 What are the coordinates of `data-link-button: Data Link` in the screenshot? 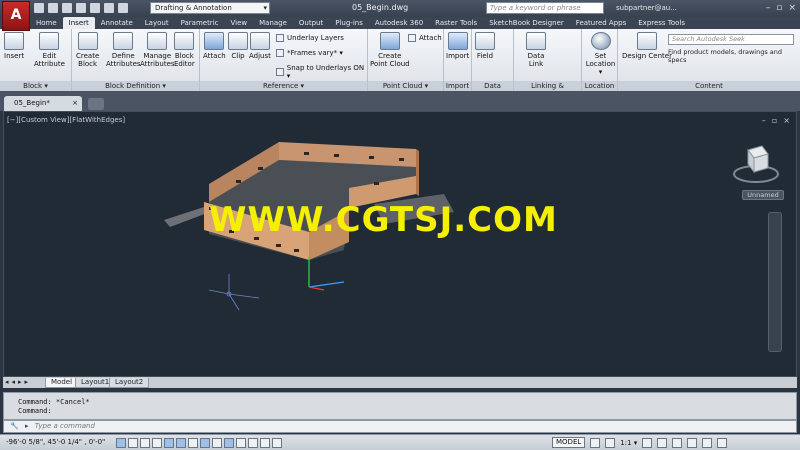 It's located at (536, 50).